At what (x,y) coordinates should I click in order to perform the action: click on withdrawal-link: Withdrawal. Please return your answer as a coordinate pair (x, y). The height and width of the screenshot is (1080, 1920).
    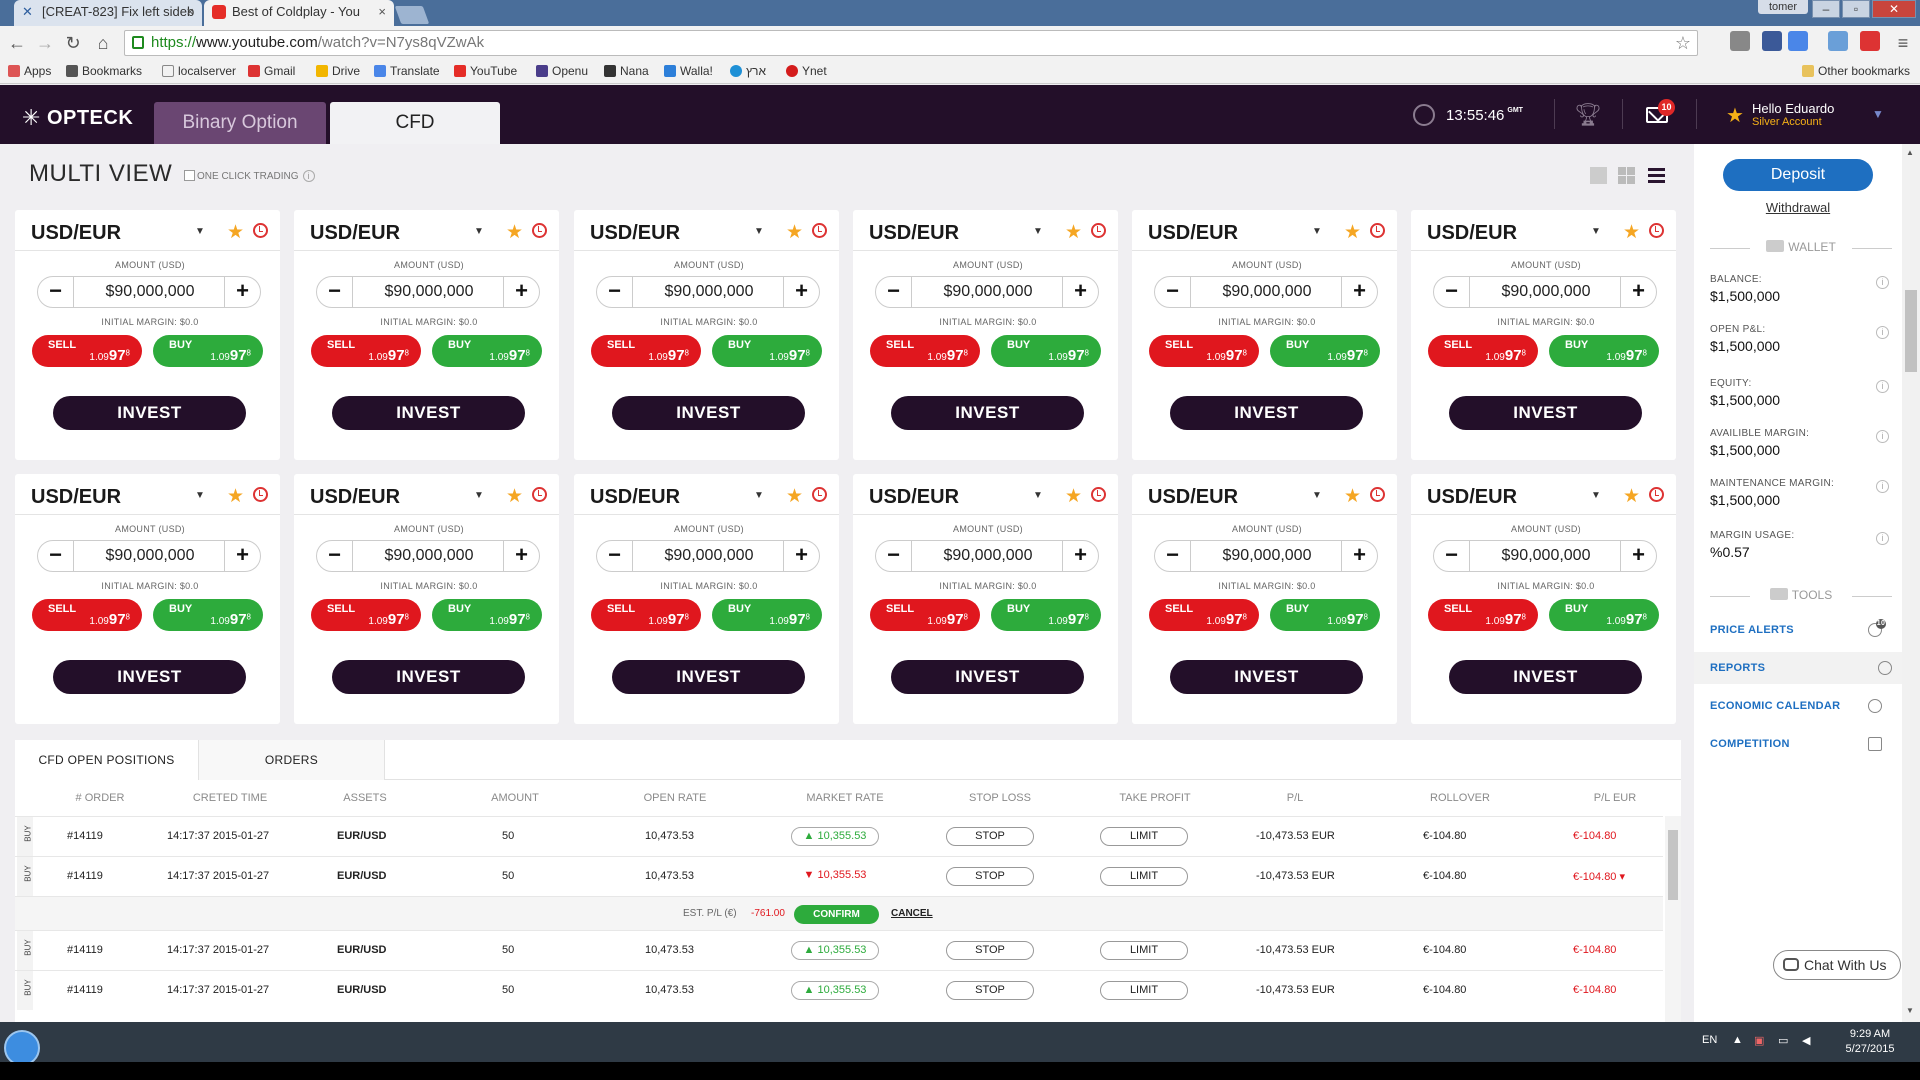
    Looking at the image, I should click on (1798, 207).